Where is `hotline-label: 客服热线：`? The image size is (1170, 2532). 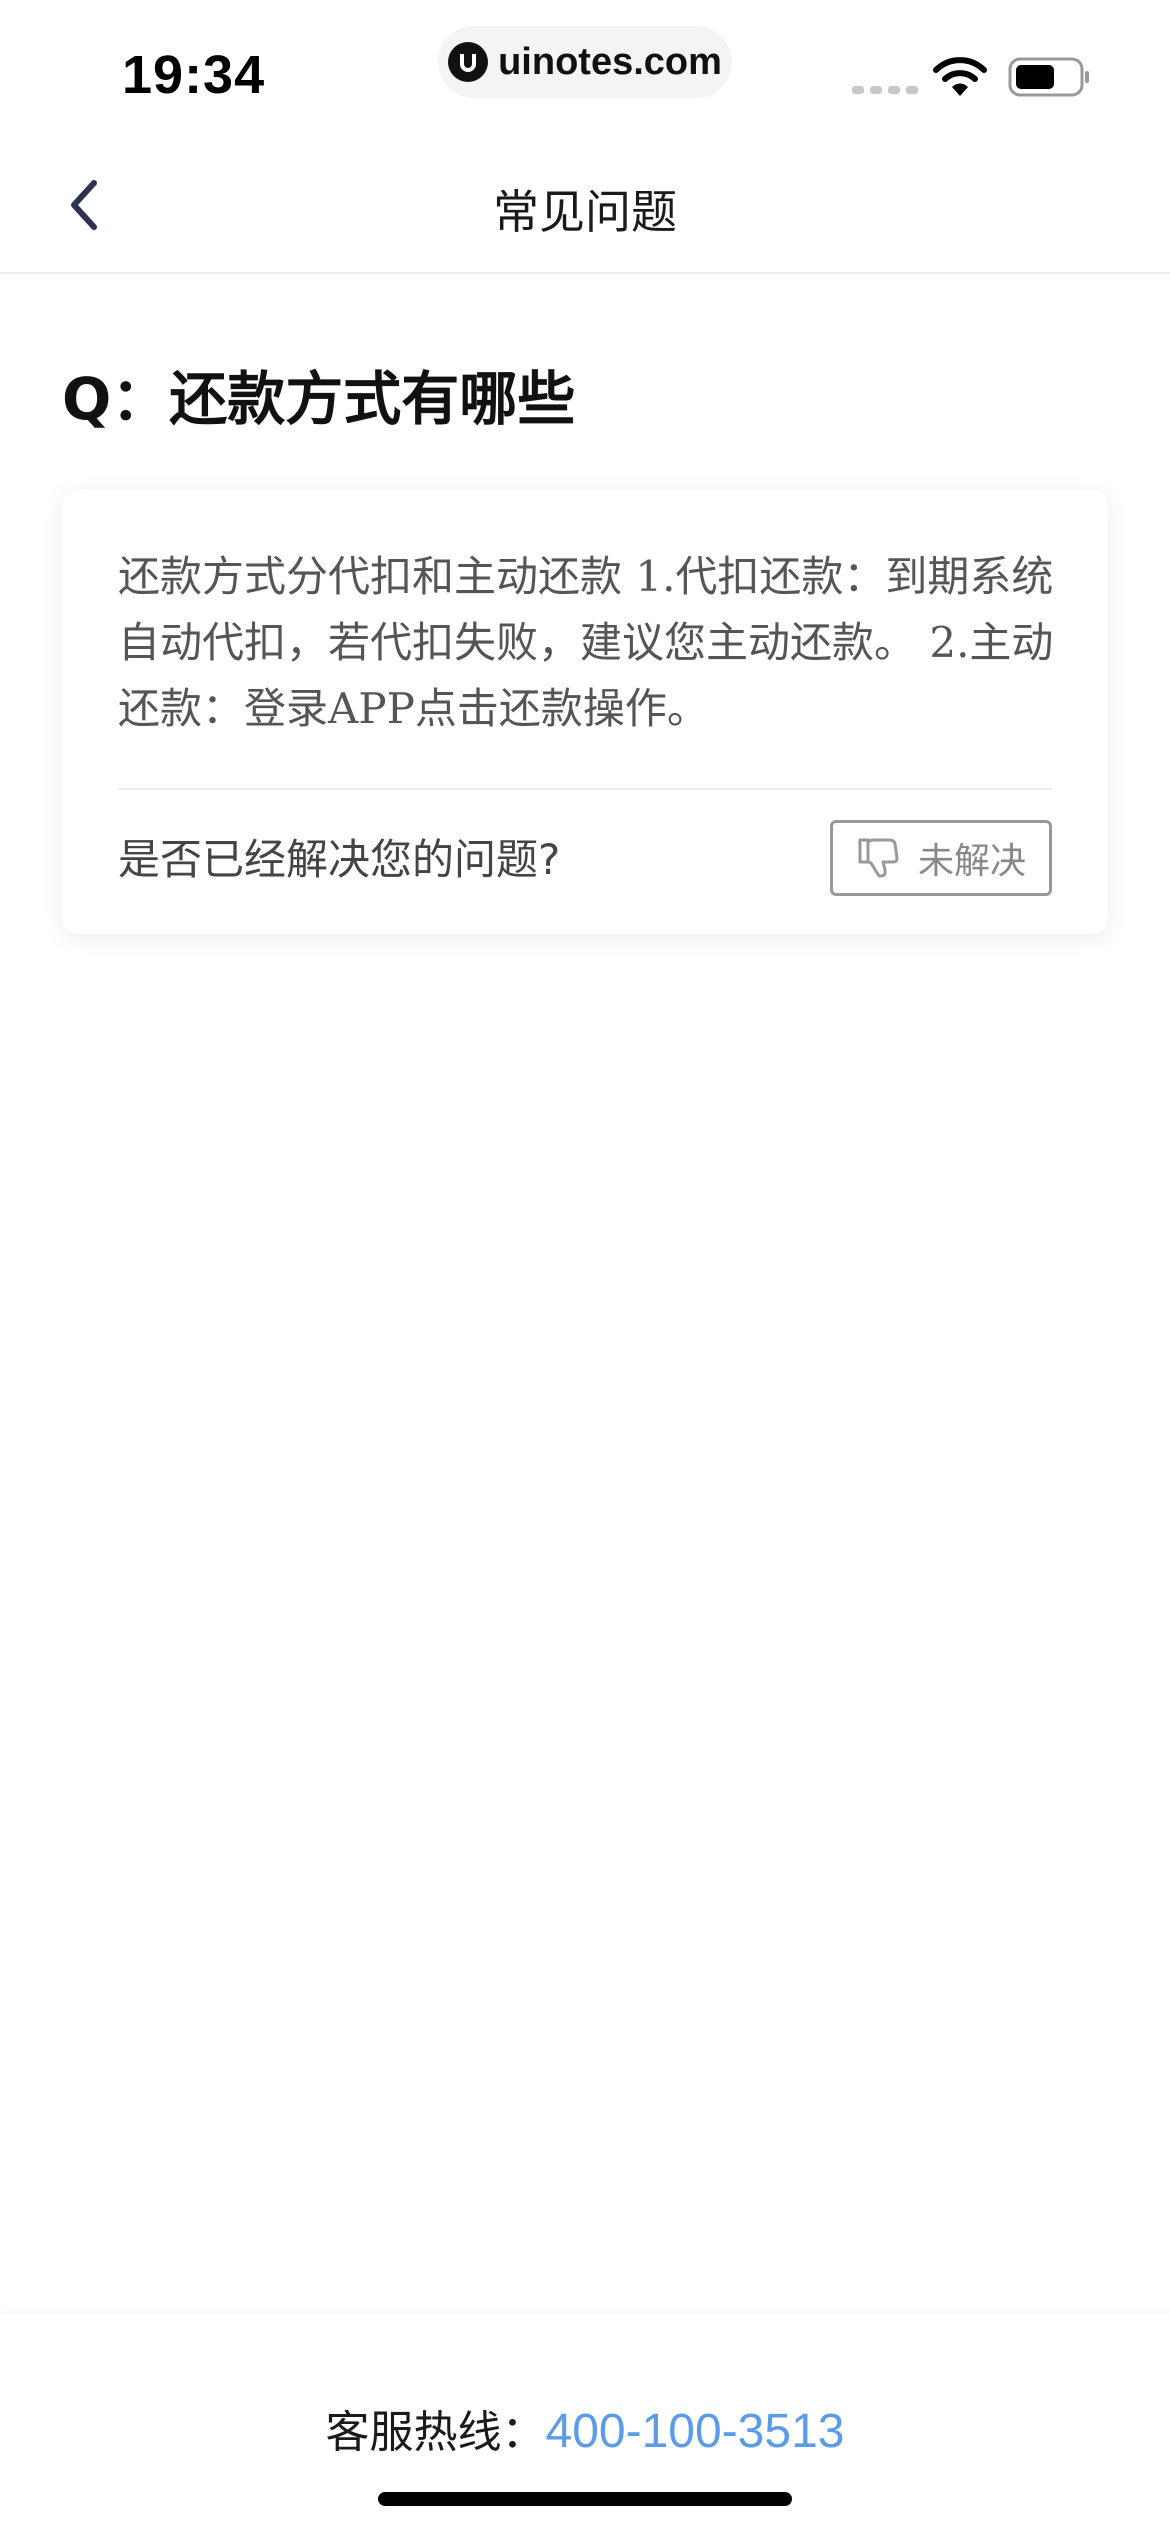
hotline-label: 客服热线： is located at coordinates (435, 2432).